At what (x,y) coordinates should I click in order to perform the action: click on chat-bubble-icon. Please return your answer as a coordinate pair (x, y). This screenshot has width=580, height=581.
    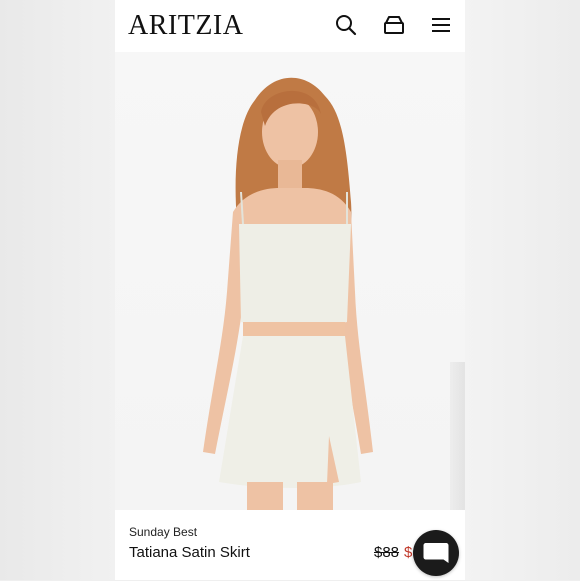
    Looking at the image, I should click on (436, 553).